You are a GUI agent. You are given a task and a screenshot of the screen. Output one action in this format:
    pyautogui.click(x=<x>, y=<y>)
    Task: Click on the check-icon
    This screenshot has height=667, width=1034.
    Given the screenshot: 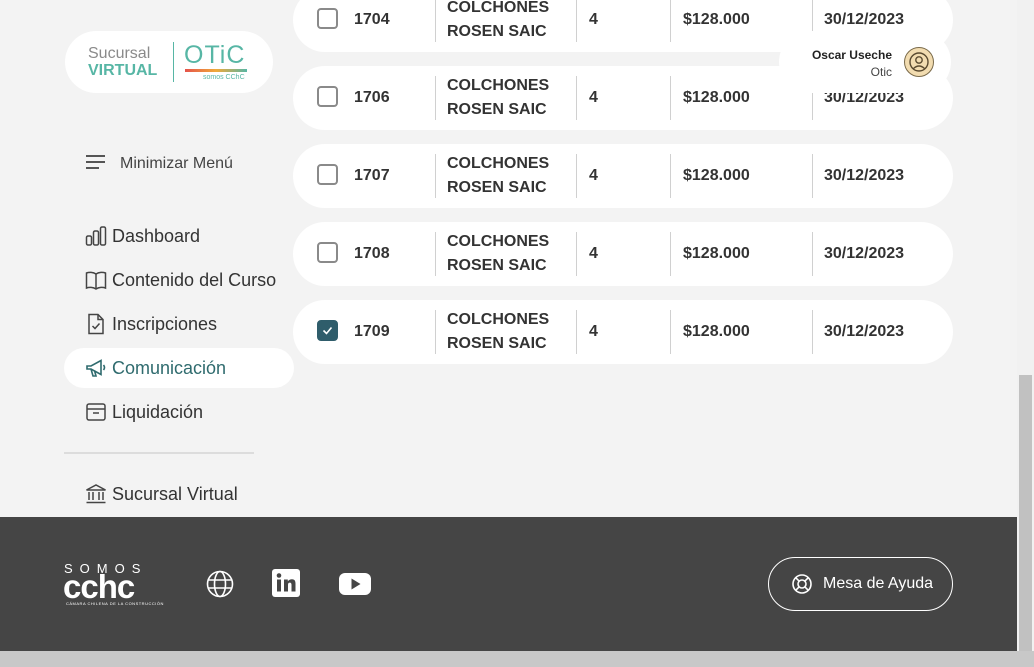 What is the action you would take?
    pyautogui.click(x=327, y=330)
    